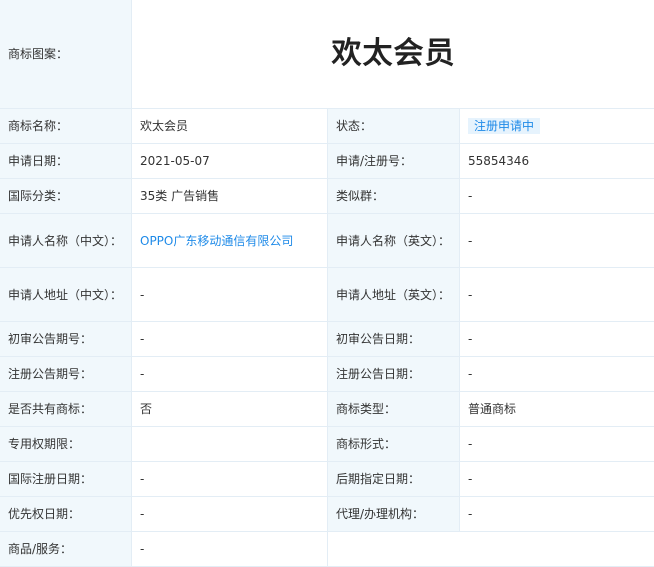  What do you see at coordinates (229, 196) in the screenshot?
I see `value-class: 35类 广告销售` at bounding box center [229, 196].